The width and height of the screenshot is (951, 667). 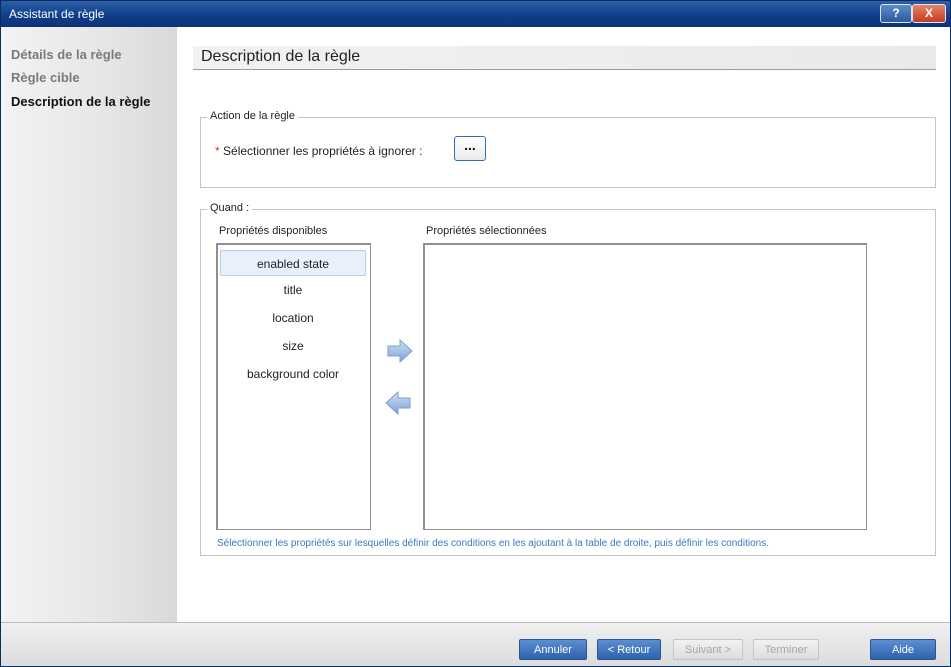 What do you see at coordinates (903, 649) in the screenshot?
I see `help-button: Aide` at bounding box center [903, 649].